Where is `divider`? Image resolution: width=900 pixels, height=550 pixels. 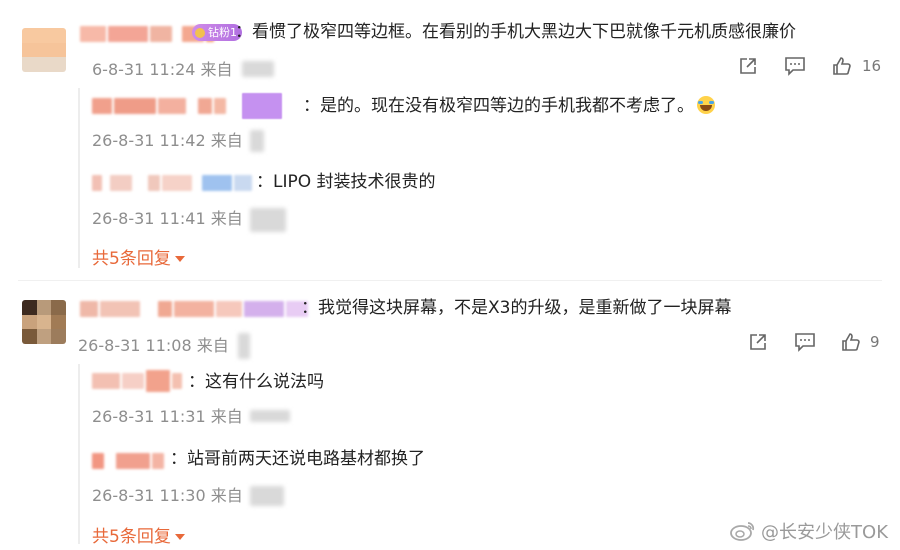 divider is located at coordinates (450, 280).